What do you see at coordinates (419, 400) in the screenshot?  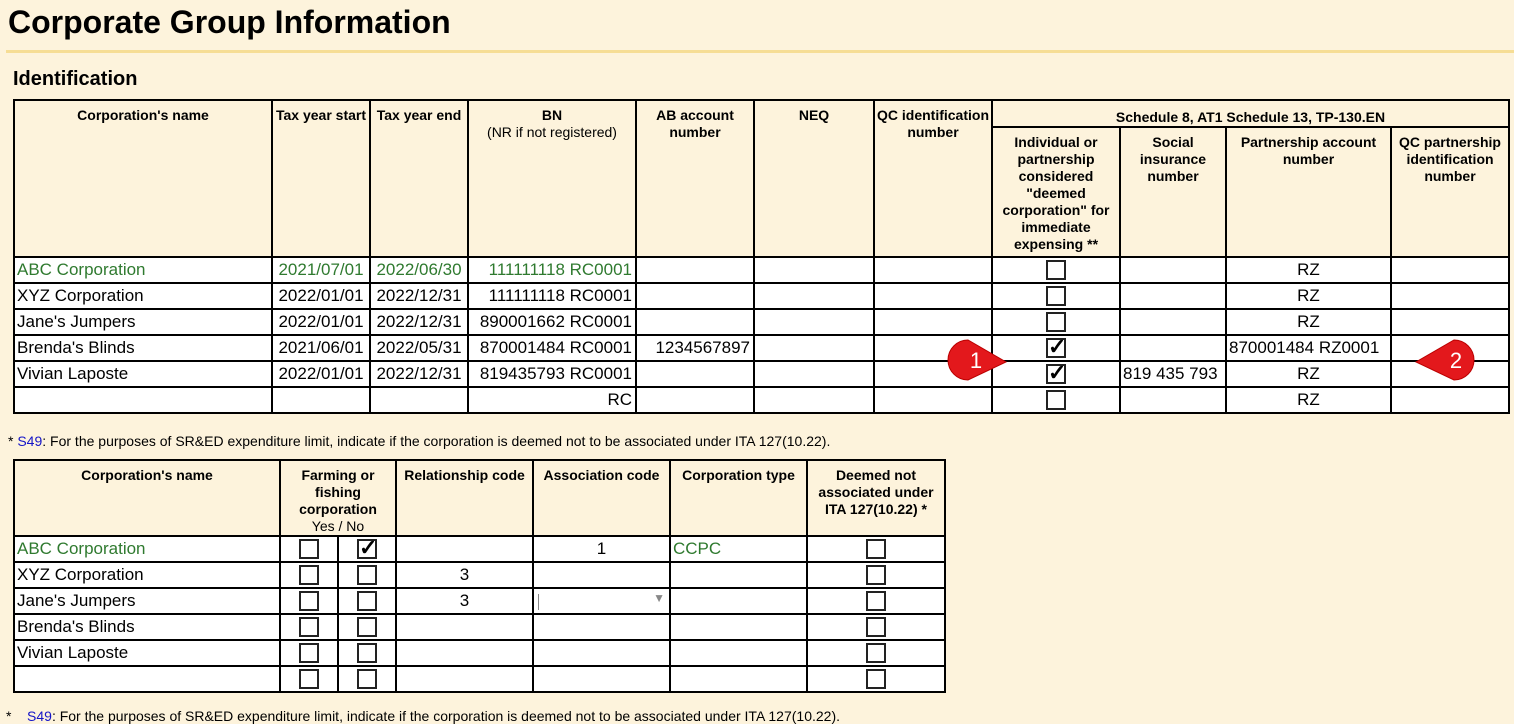 I see `tax-year-end-cell` at bounding box center [419, 400].